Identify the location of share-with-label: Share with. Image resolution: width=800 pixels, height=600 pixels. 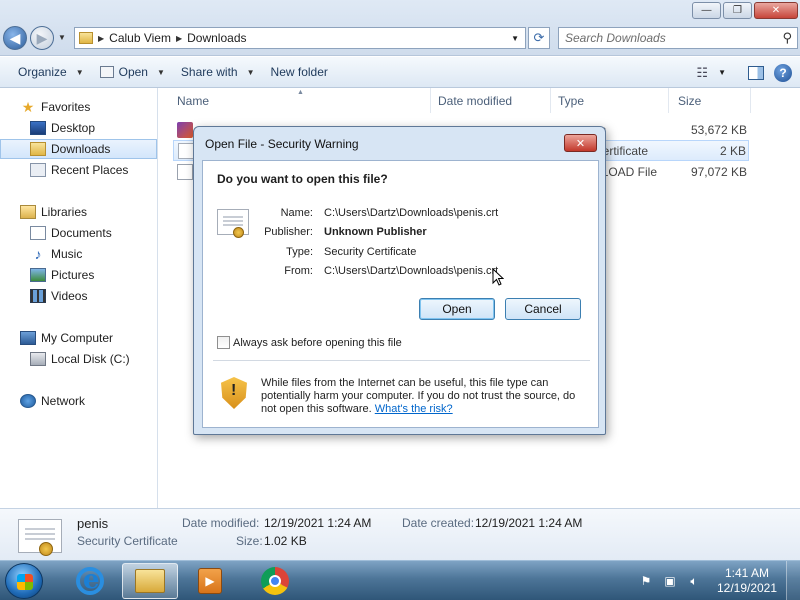
(209, 72).